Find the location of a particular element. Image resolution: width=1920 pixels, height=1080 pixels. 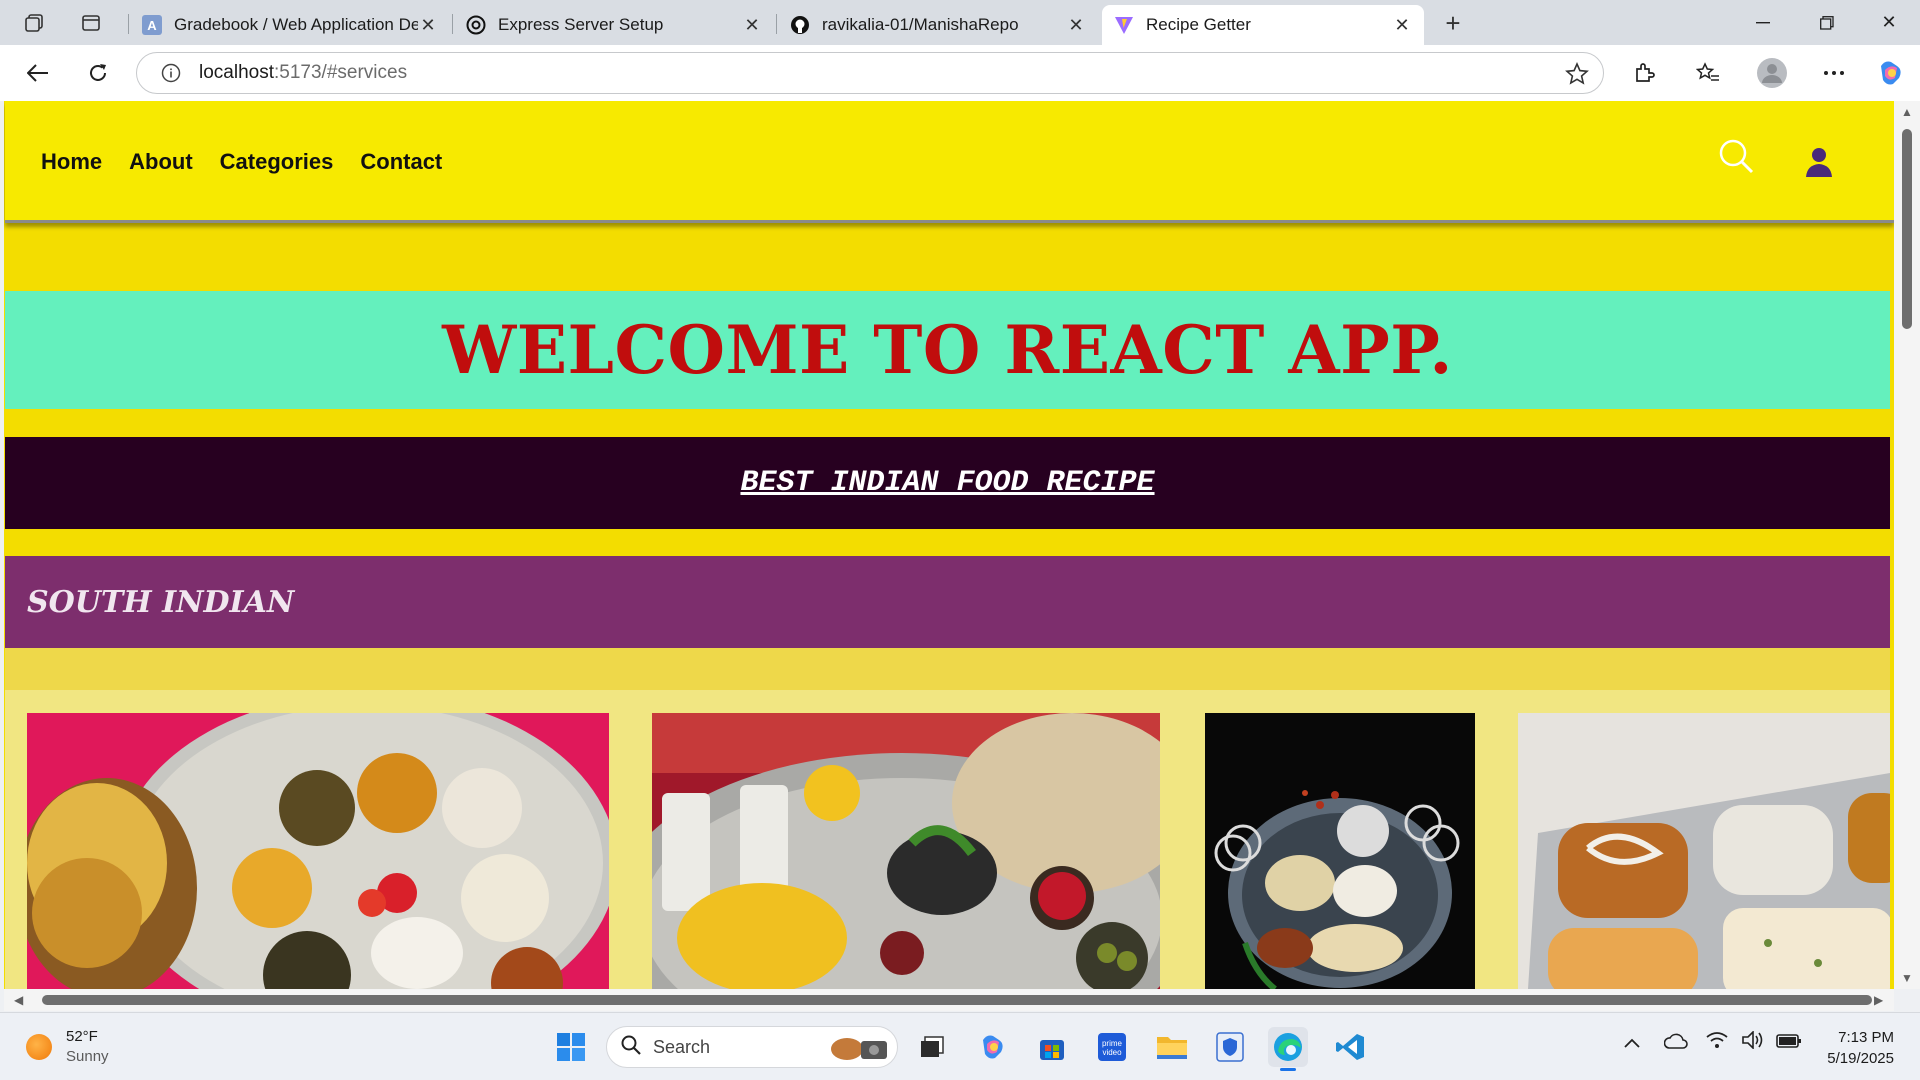

weather-condition: Sunny is located at coordinates (87, 1056).